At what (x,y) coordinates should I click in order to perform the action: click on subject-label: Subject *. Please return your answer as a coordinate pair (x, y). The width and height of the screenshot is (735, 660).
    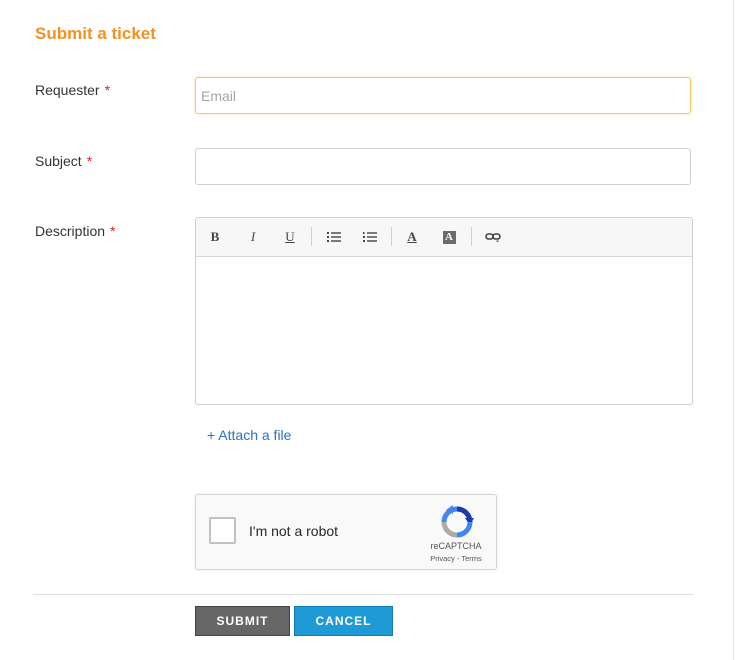
    Looking at the image, I should click on (63, 161).